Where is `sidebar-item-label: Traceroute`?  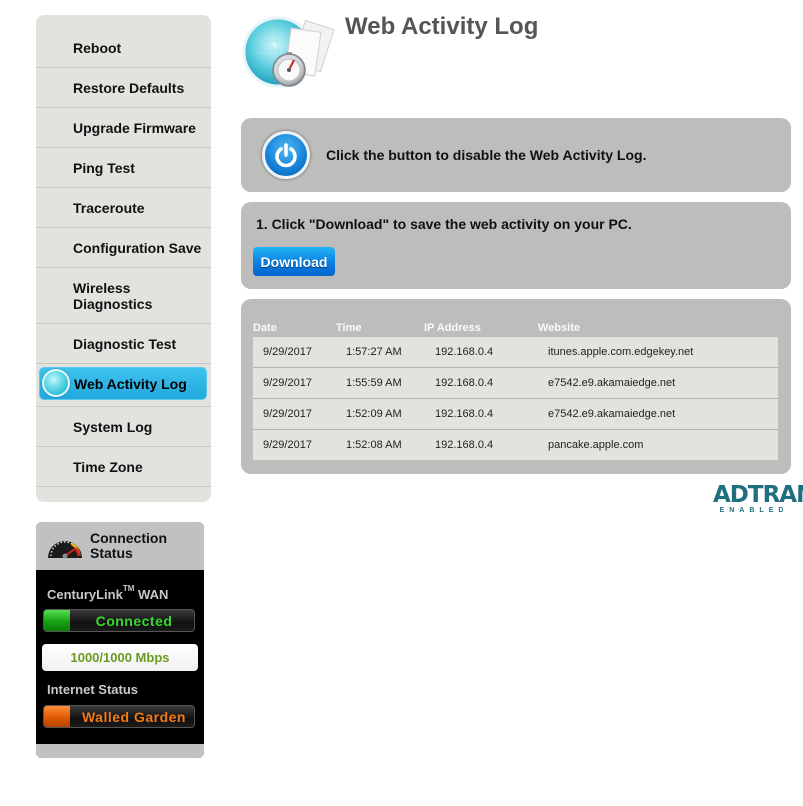 sidebar-item-label: Traceroute is located at coordinates (109, 207).